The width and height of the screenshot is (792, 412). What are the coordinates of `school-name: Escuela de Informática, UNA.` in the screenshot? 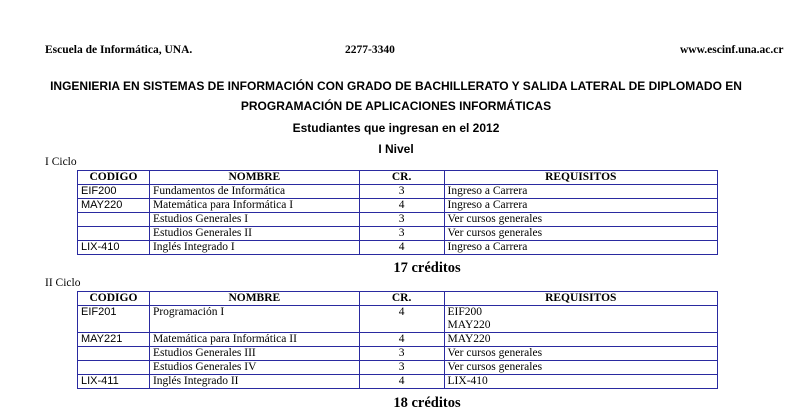 It's located at (119, 50).